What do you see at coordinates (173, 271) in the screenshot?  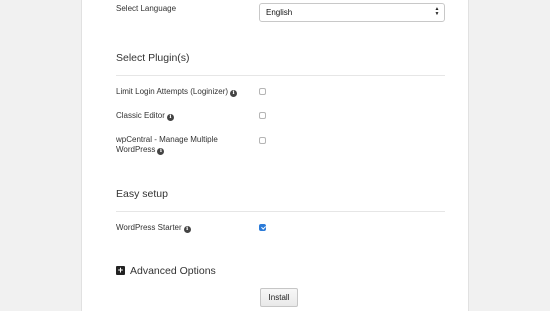 I see `advanced-options-toggle: Advanced Options` at bounding box center [173, 271].